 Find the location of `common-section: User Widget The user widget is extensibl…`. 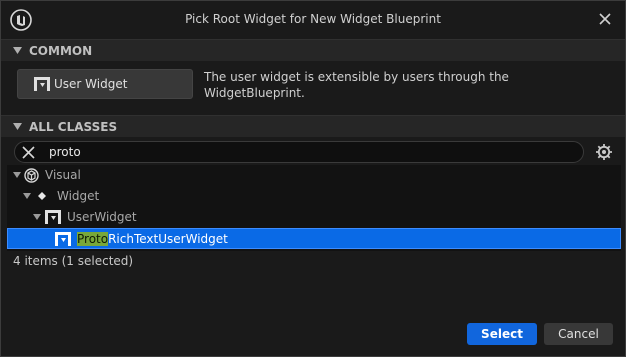

common-section: User Widget The user widget is extensibl… is located at coordinates (313, 86).